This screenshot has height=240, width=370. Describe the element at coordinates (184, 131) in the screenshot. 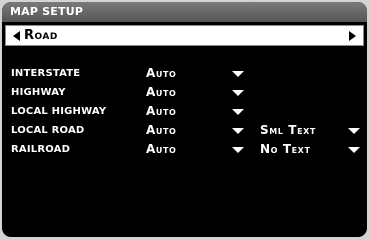

I see `setting-row-local-road: LOCAL ROAD Auto Sml Text` at that location.